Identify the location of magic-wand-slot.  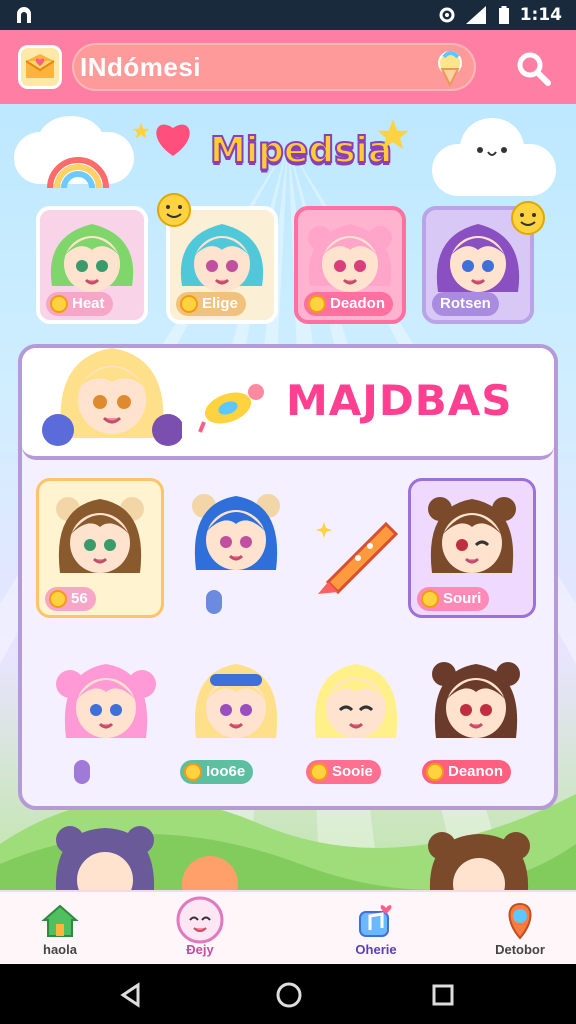
(362, 548).